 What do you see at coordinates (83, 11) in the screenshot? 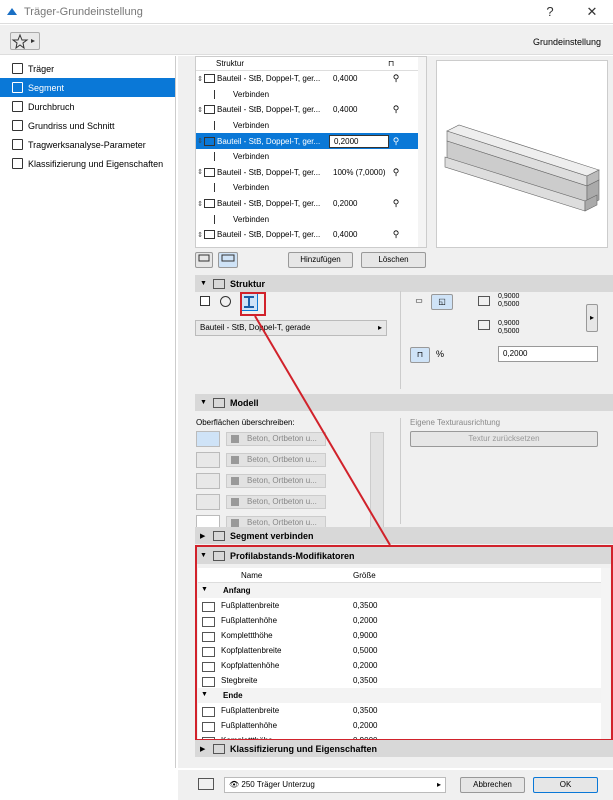
I see `window-title: Träger-Grundeinstellung` at bounding box center [83, 11].